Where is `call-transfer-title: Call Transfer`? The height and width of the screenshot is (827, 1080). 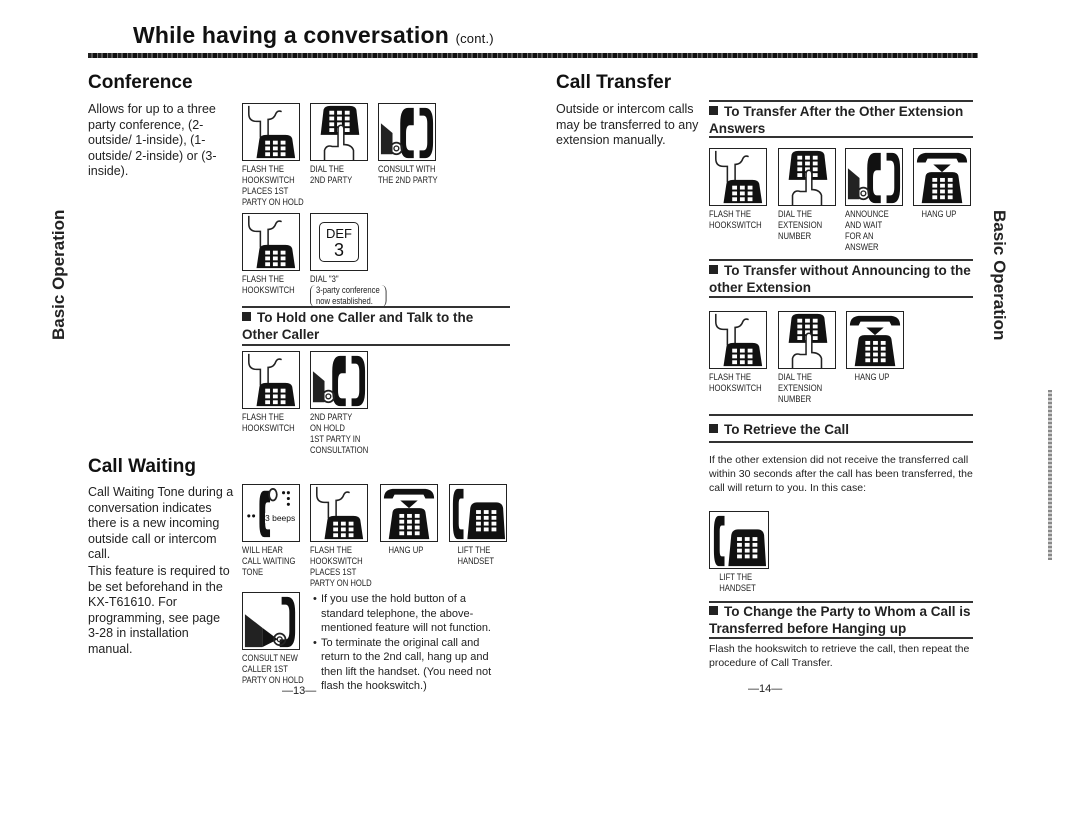 call-transfer-title: Call Transfer is located at coordinates (614, 82).